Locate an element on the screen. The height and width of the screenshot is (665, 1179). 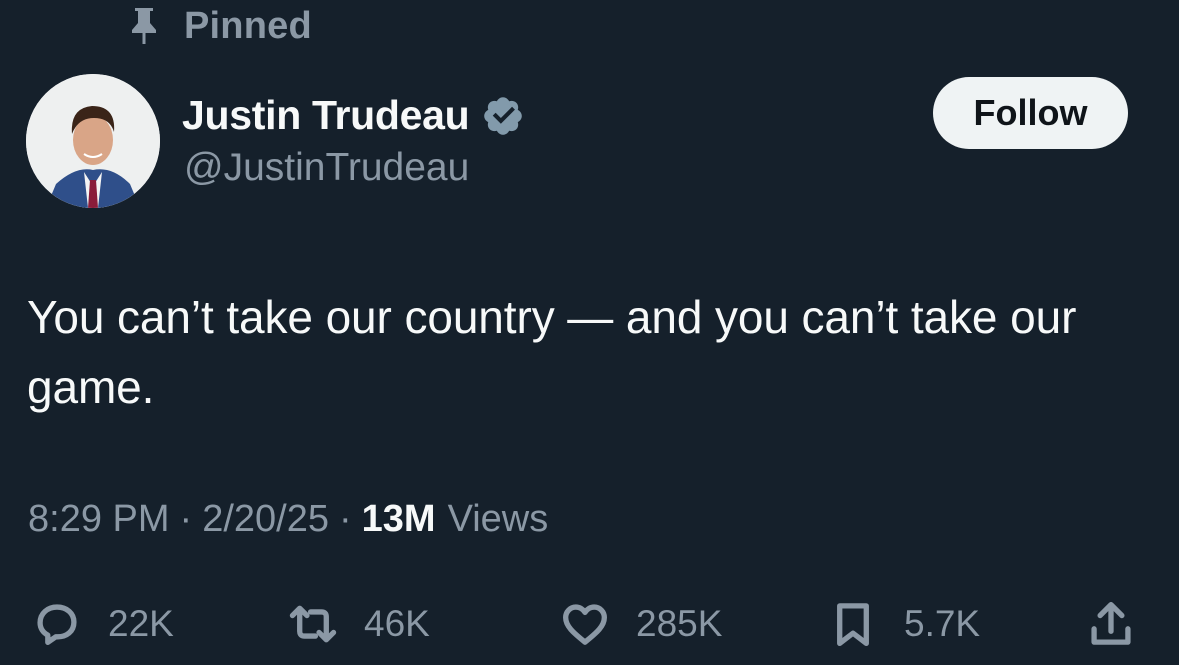
tweet-action-bar: 22K 46K 285K 5.7K is located at coordinates (588, 624).